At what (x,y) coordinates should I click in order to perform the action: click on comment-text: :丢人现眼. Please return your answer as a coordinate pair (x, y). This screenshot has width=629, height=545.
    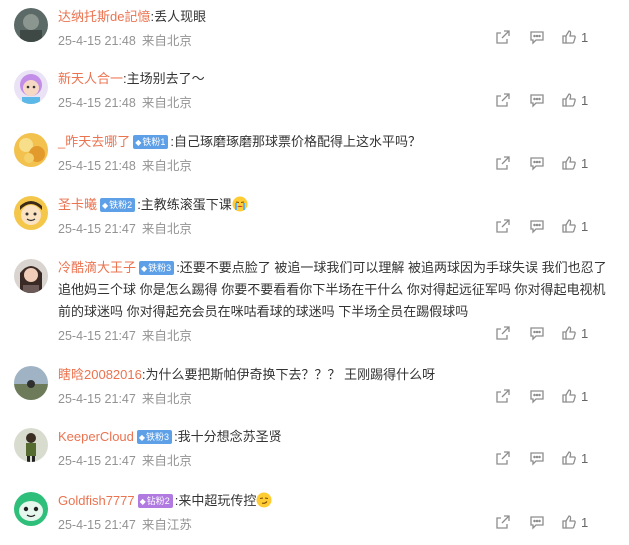
    Looking at the image, I should click on (178, 16).